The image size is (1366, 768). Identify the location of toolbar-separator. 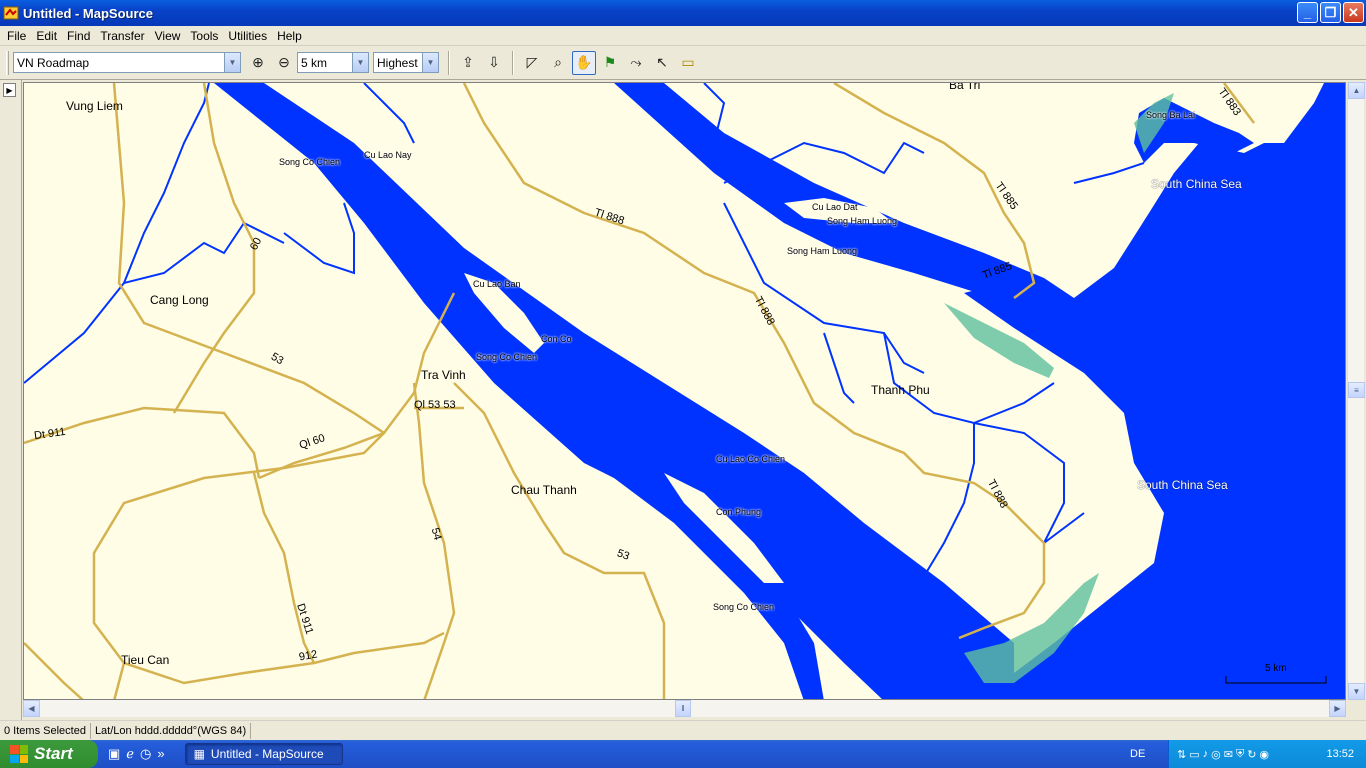
(449, 62).